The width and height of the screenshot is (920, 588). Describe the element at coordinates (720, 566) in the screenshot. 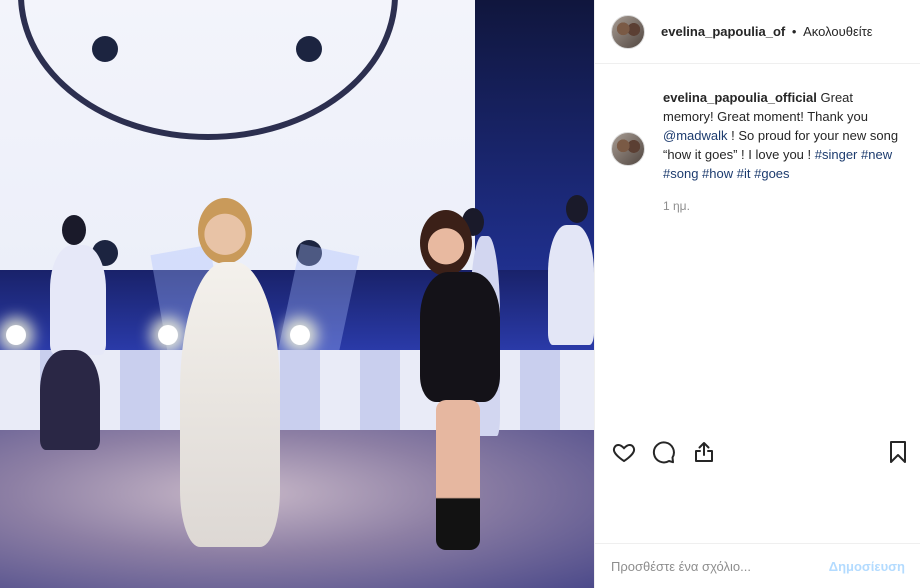

I see `comment-input` at that location.